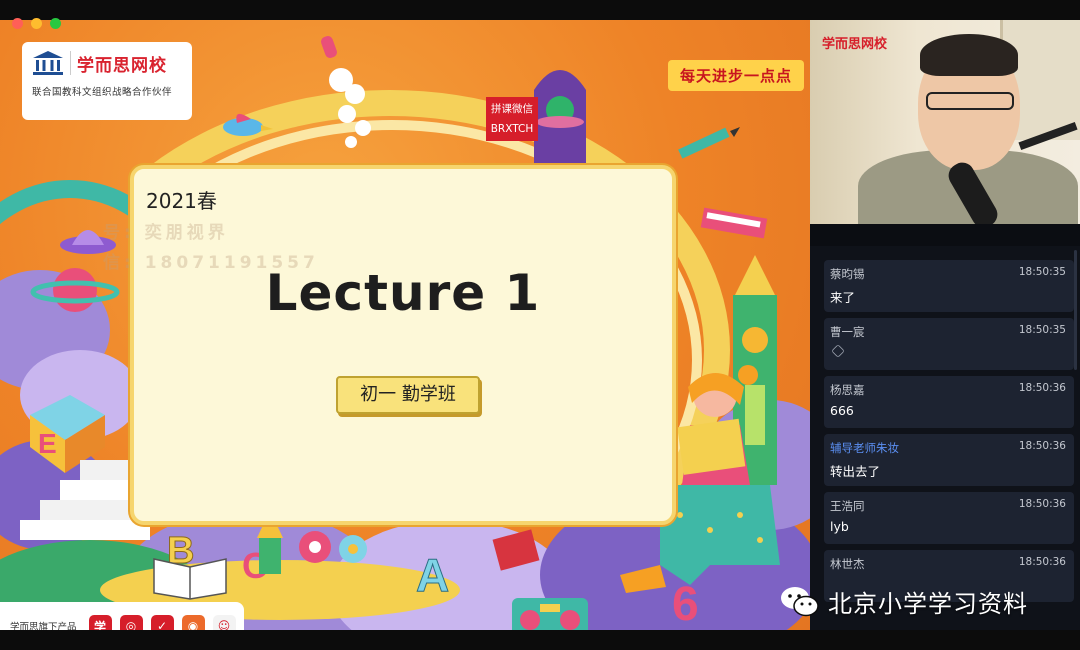  What do you see at coordinates (17, 23) in the screenshot?
I see `close-window-button` at bounding box center [17, 23].